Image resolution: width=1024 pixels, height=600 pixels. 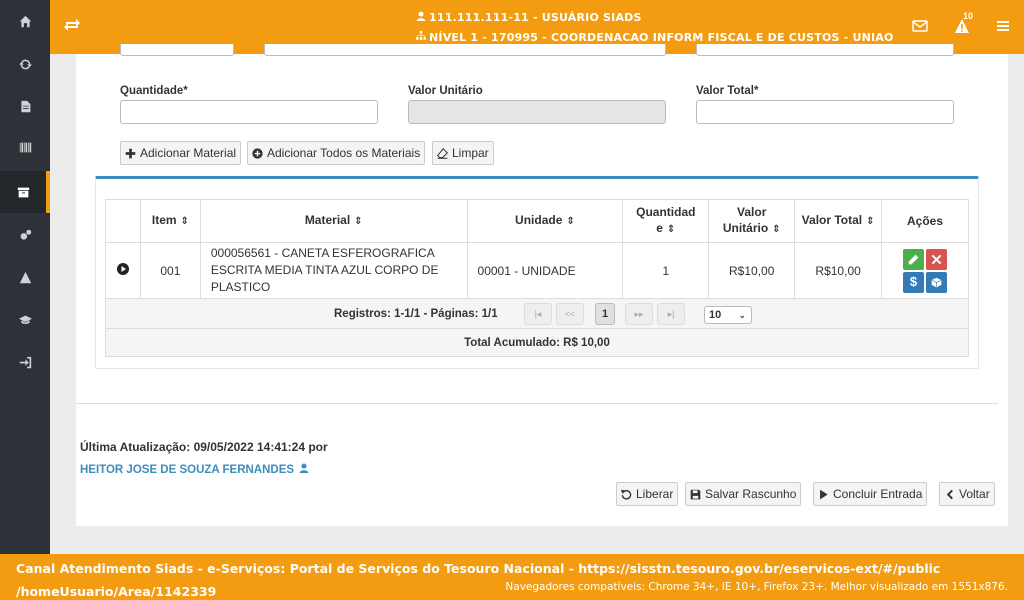 I want to click on col-quantidade: Quantidad e ⇕, so click(x=666, y=221).